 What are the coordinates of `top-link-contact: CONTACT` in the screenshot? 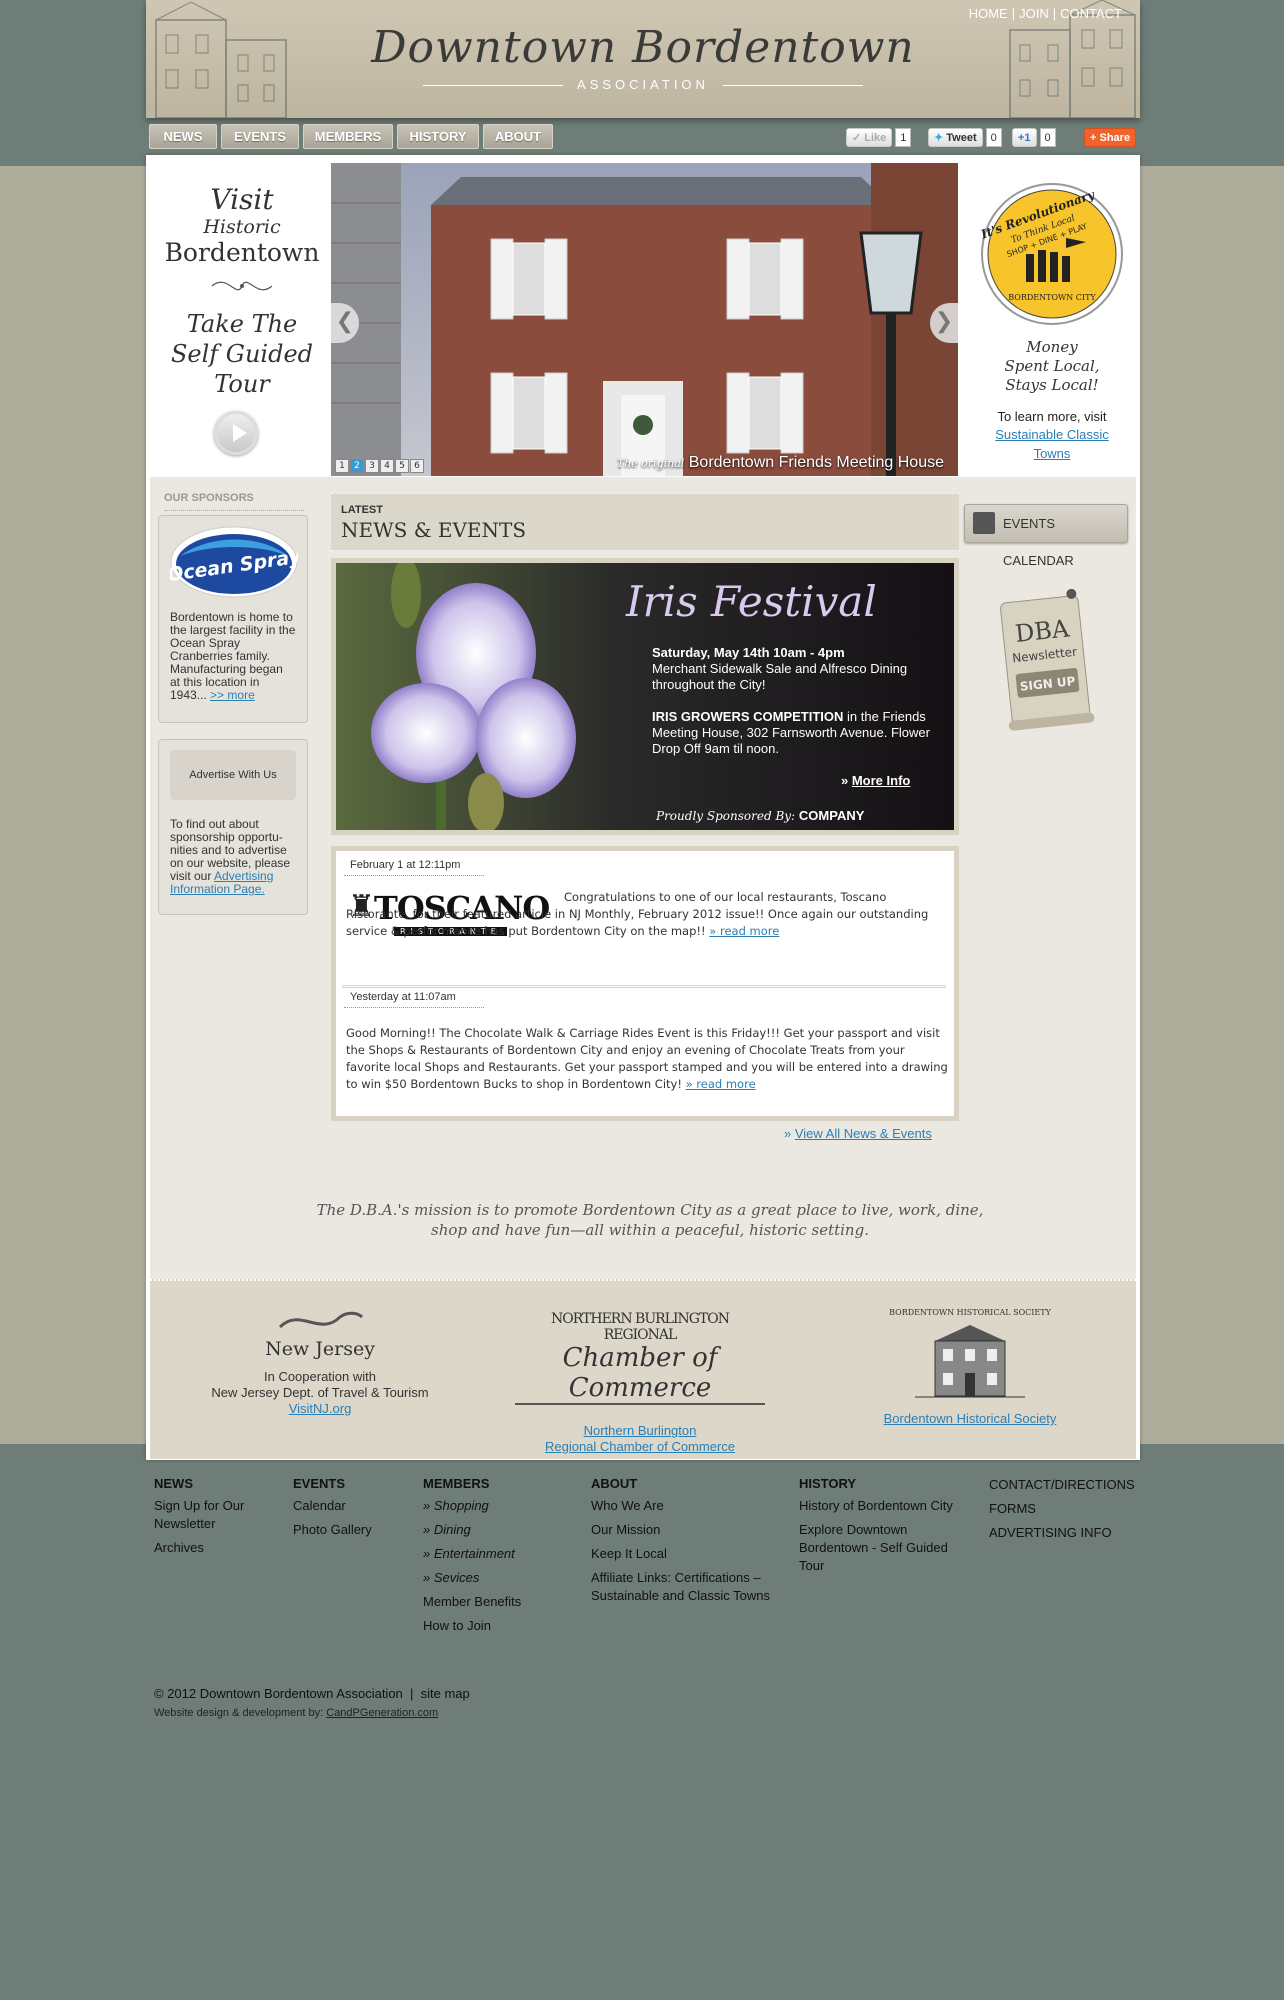 It's located at (1091, 13).